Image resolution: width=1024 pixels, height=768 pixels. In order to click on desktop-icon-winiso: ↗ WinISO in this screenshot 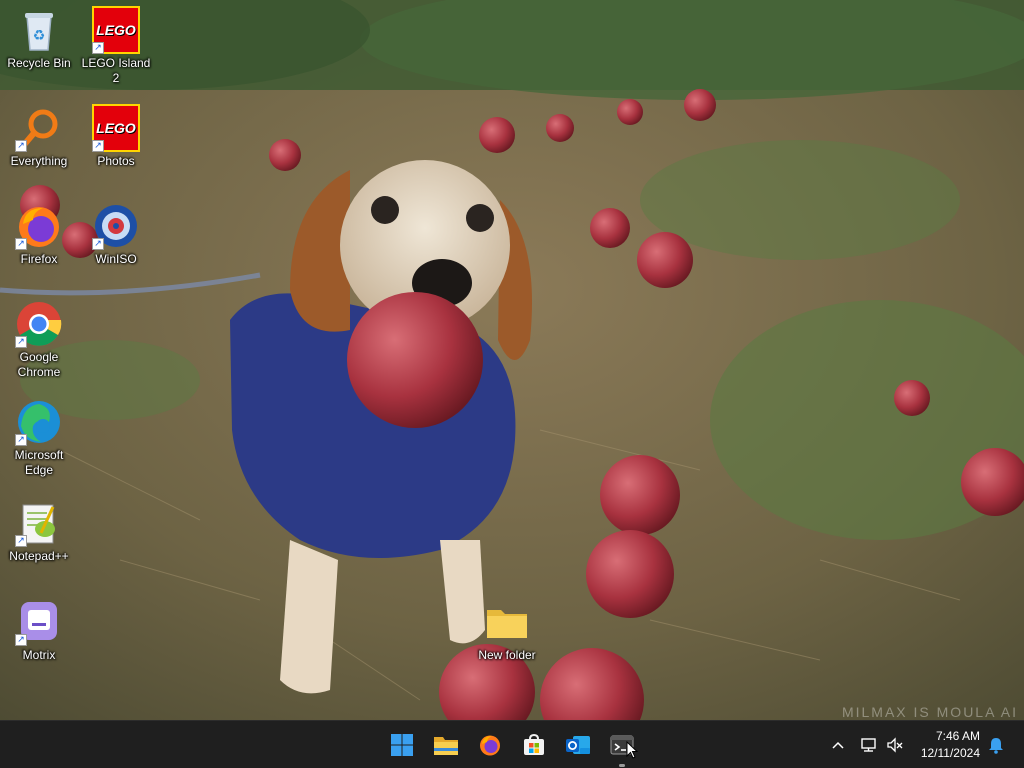, I will do `click(116, 240)`.